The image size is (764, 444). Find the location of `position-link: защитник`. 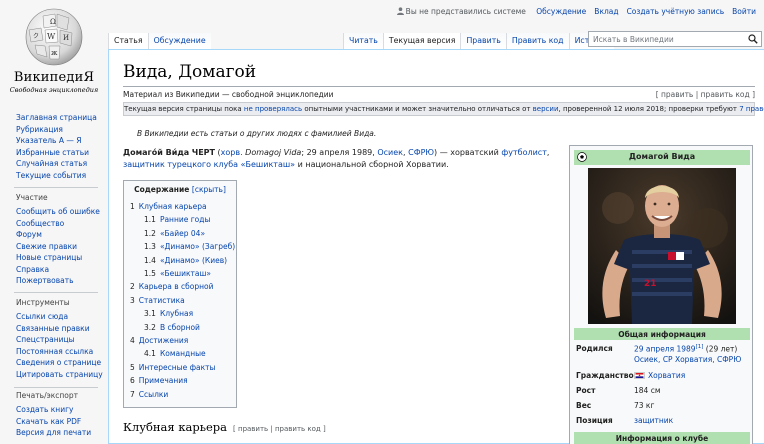

position-link: защитник is located at coordinates (653, 420).